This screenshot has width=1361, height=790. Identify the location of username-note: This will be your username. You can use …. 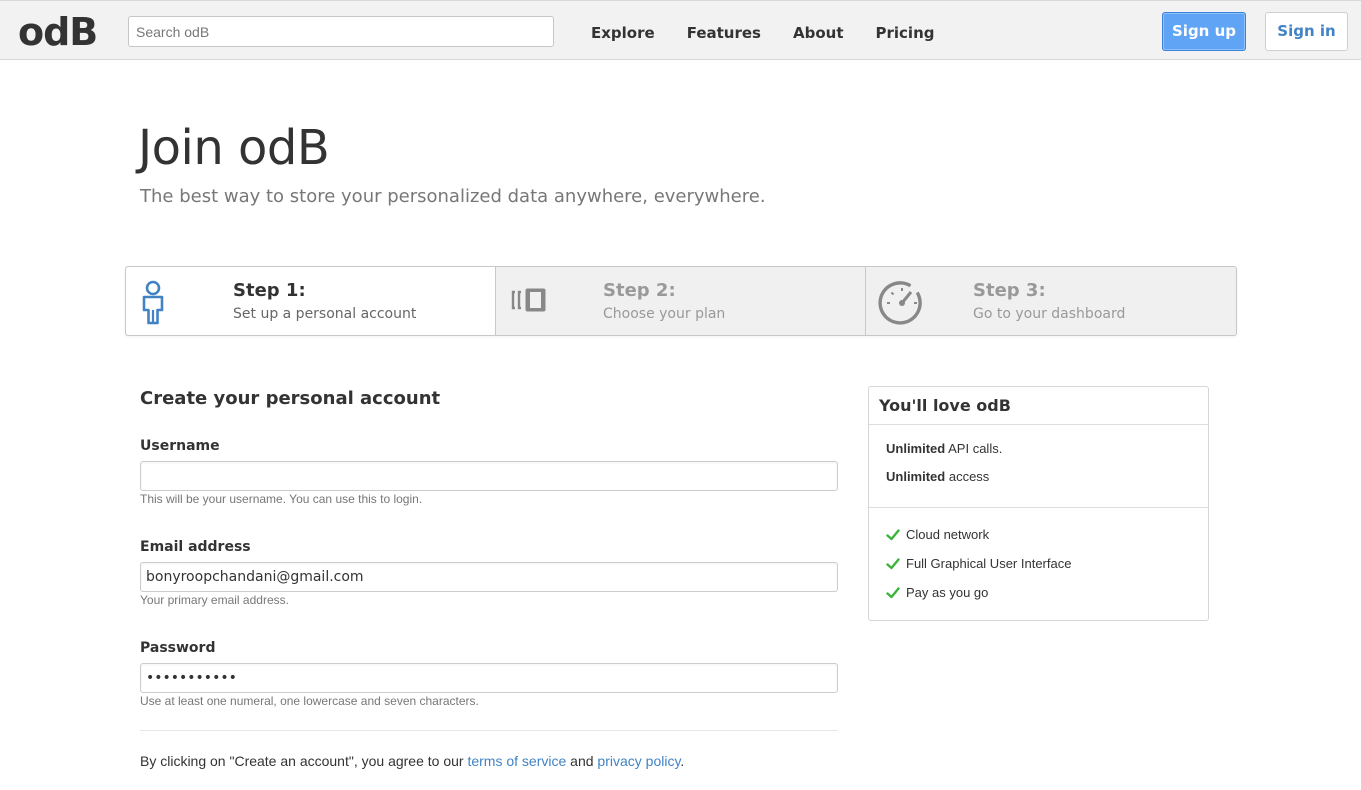
(281, 499).